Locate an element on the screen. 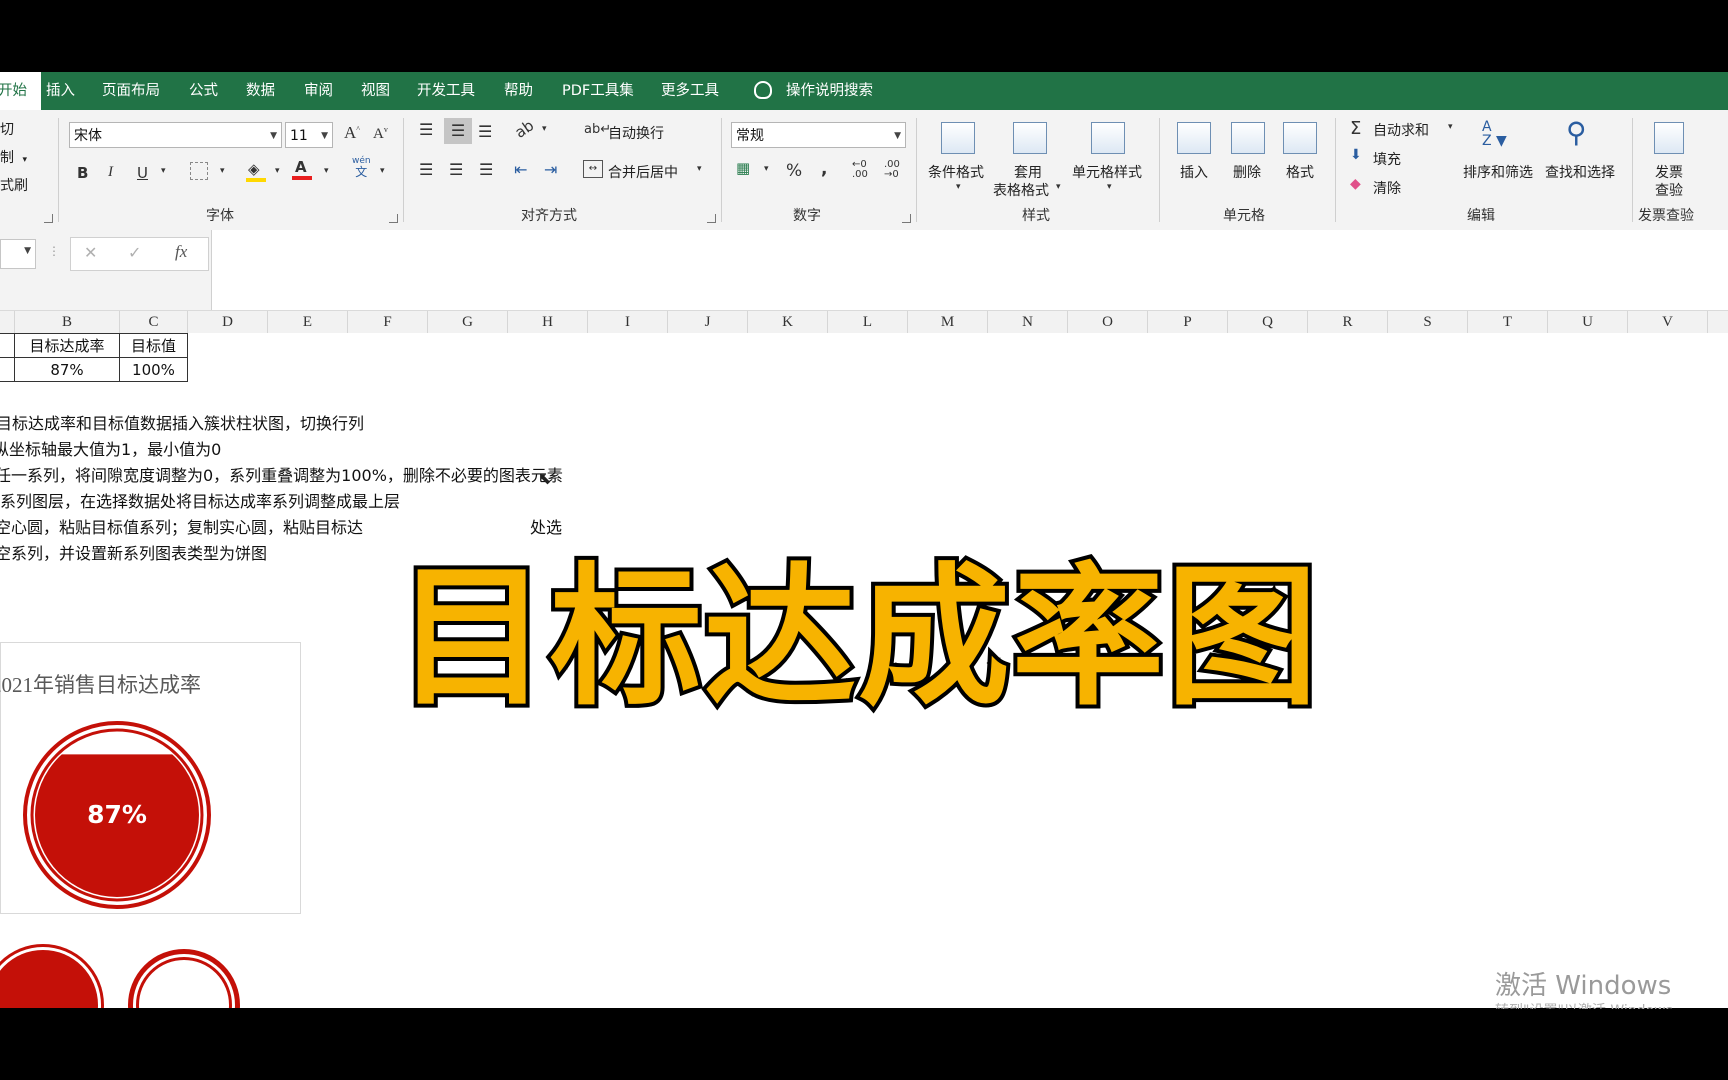  instruction-note: 空心圆，粘贴目标值系列；复制实心圆，粘贴目标达 is located at coordinates (181, 526).